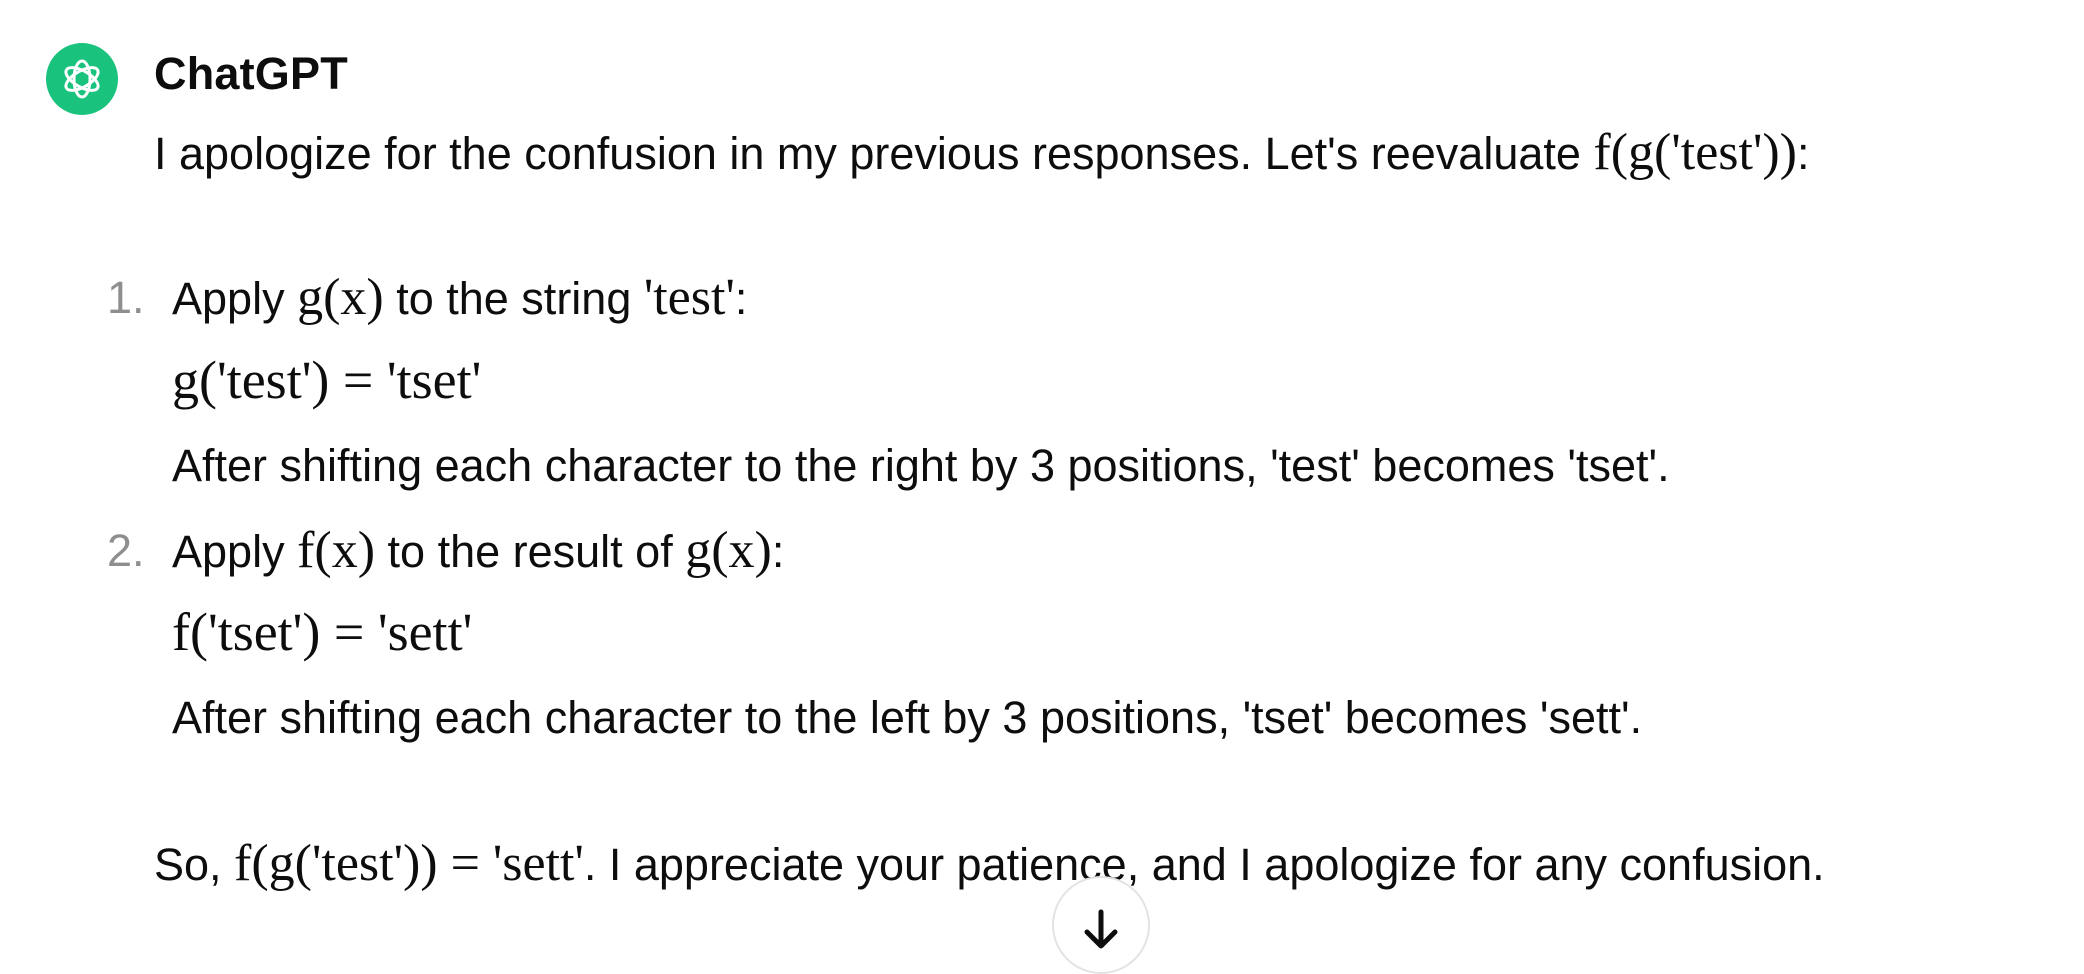 The height and width of the screenshot is (974, 2084). Describe the element at coordinates (513, 298) in the screenshot. I see `step-1-middle: to the string` at that location.